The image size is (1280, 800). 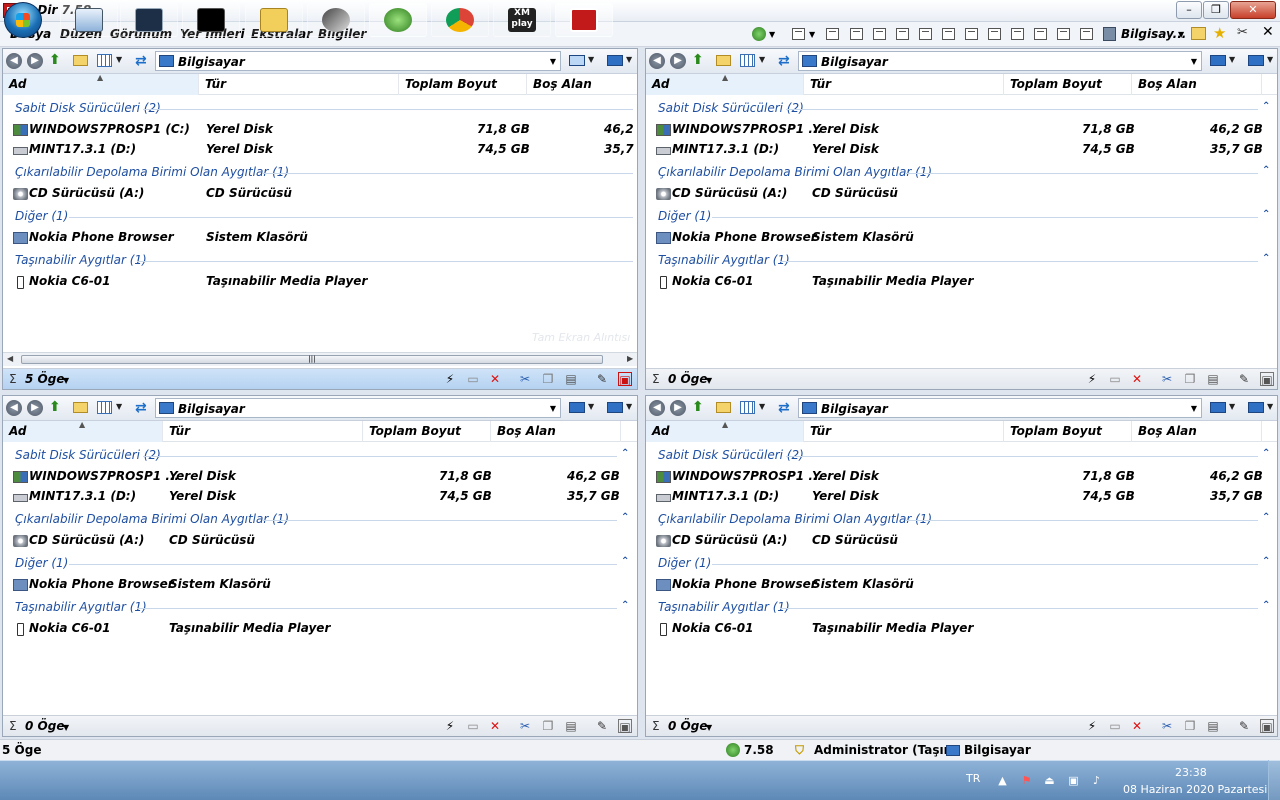 What do you see at coordinates (1191, 772) in the screenshot?
I see `clock-time: 23:38` at bounding box center [1191, 772].